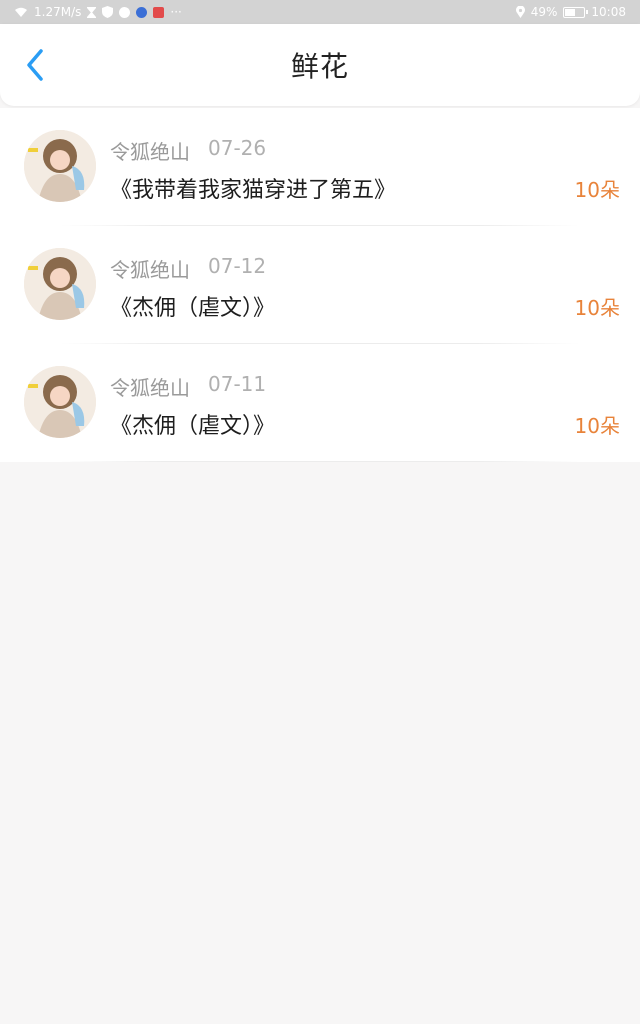 The image size is (640, 1024). Describe the element at coordinates (320, 461) in the screenshot. I see `divider` at that location.